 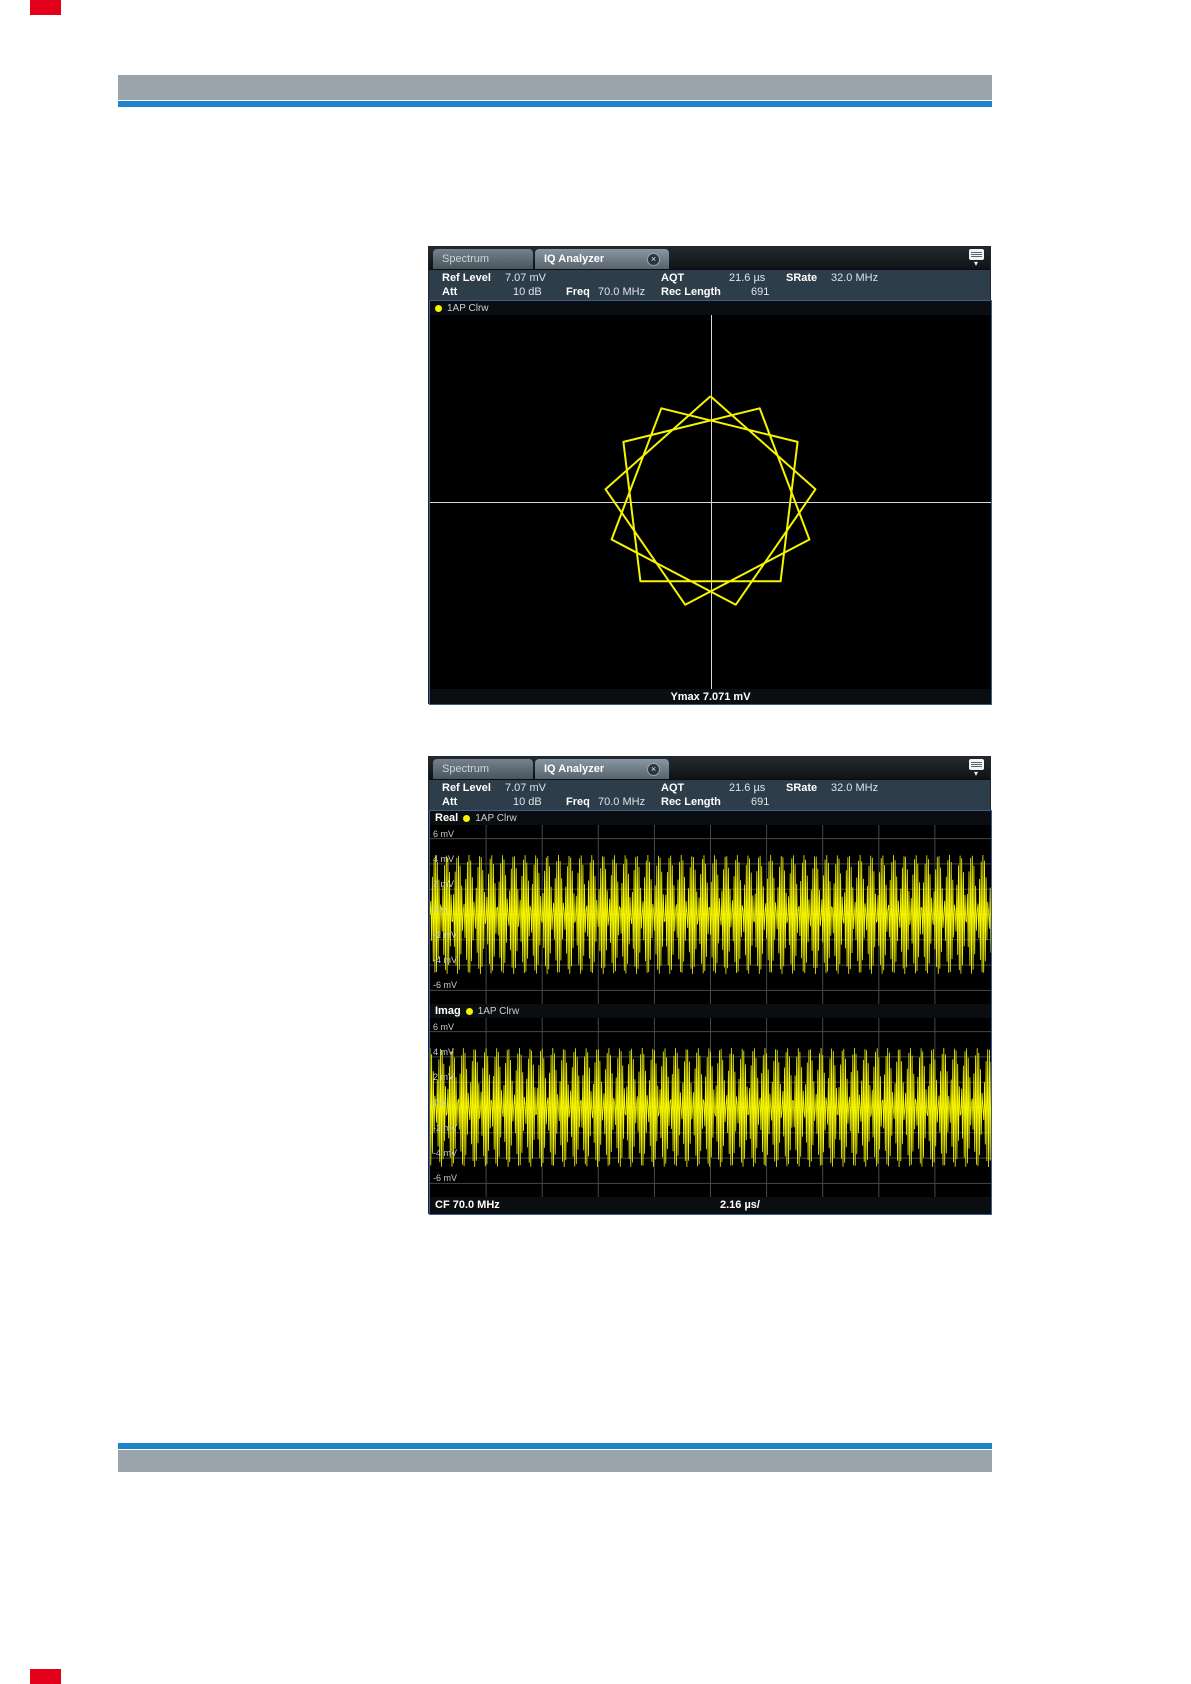 I want to click on page-header-bar, so click(x=555, y=87).